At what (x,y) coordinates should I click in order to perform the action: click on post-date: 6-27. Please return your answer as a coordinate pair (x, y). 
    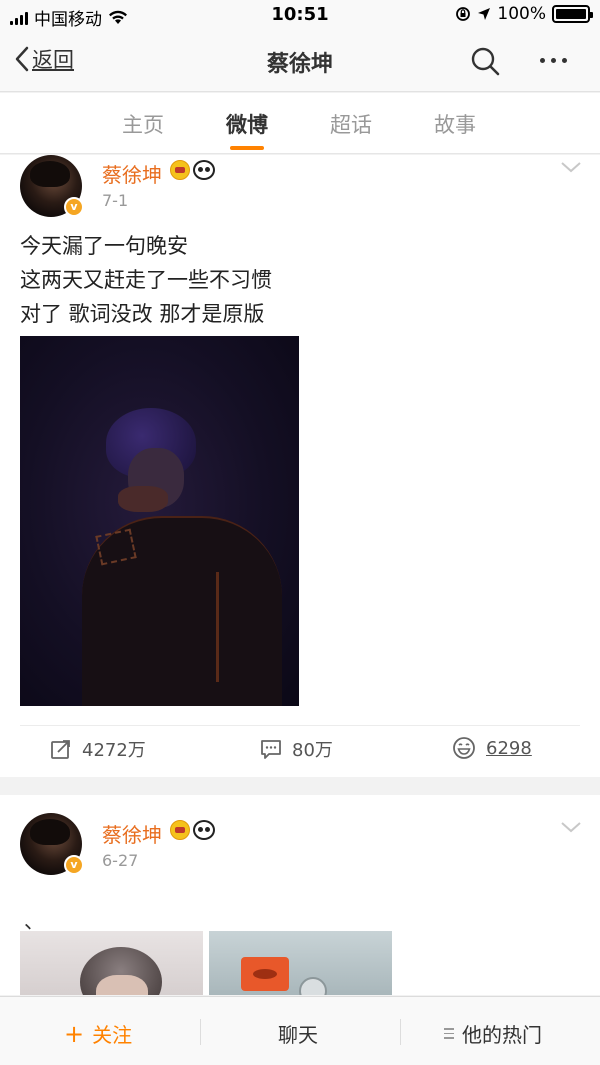
    Looking at the image, I should click on (120, 860).